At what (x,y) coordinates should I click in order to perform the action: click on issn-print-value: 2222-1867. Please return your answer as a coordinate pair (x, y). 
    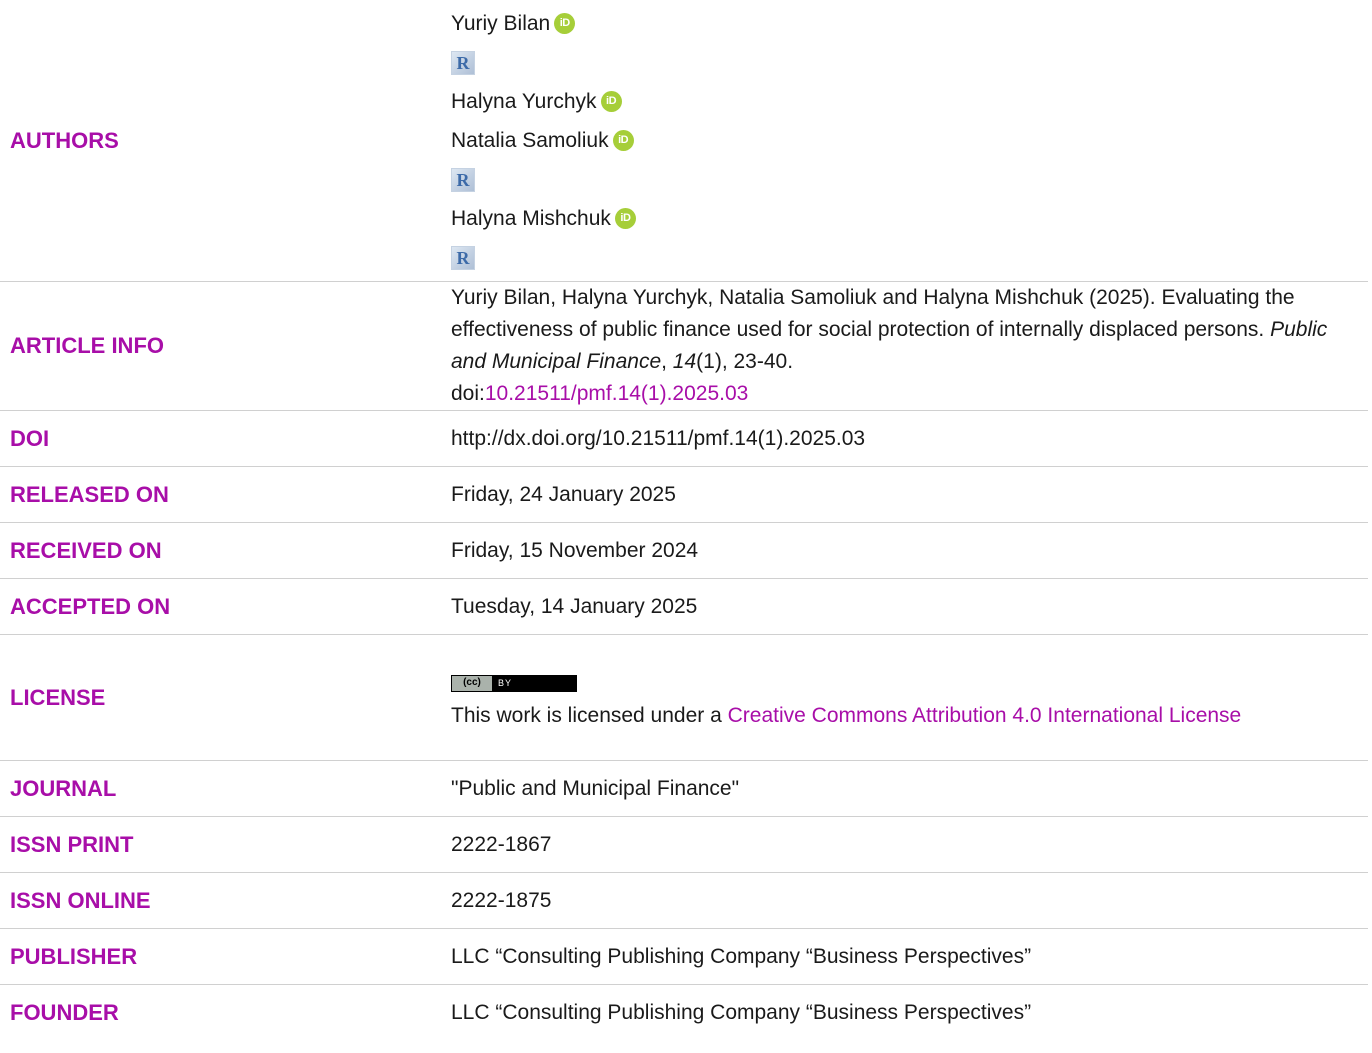
    Looking at the image, I should click on (909, 844).